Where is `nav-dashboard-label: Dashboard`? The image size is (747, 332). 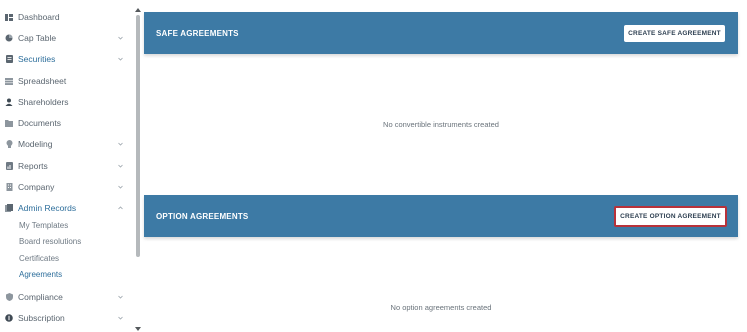 nav-dashboard-label: Dashboard is located at coordinates (39, 17).